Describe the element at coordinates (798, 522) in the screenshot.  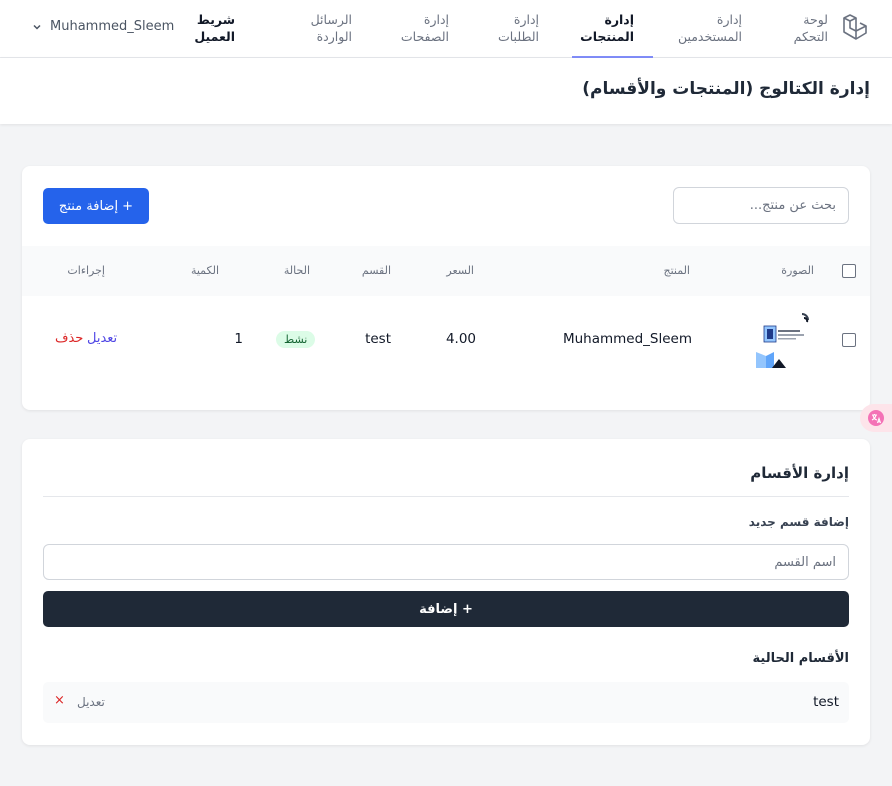
I see `add-category-label: إضافة قسم جديد` at that location.